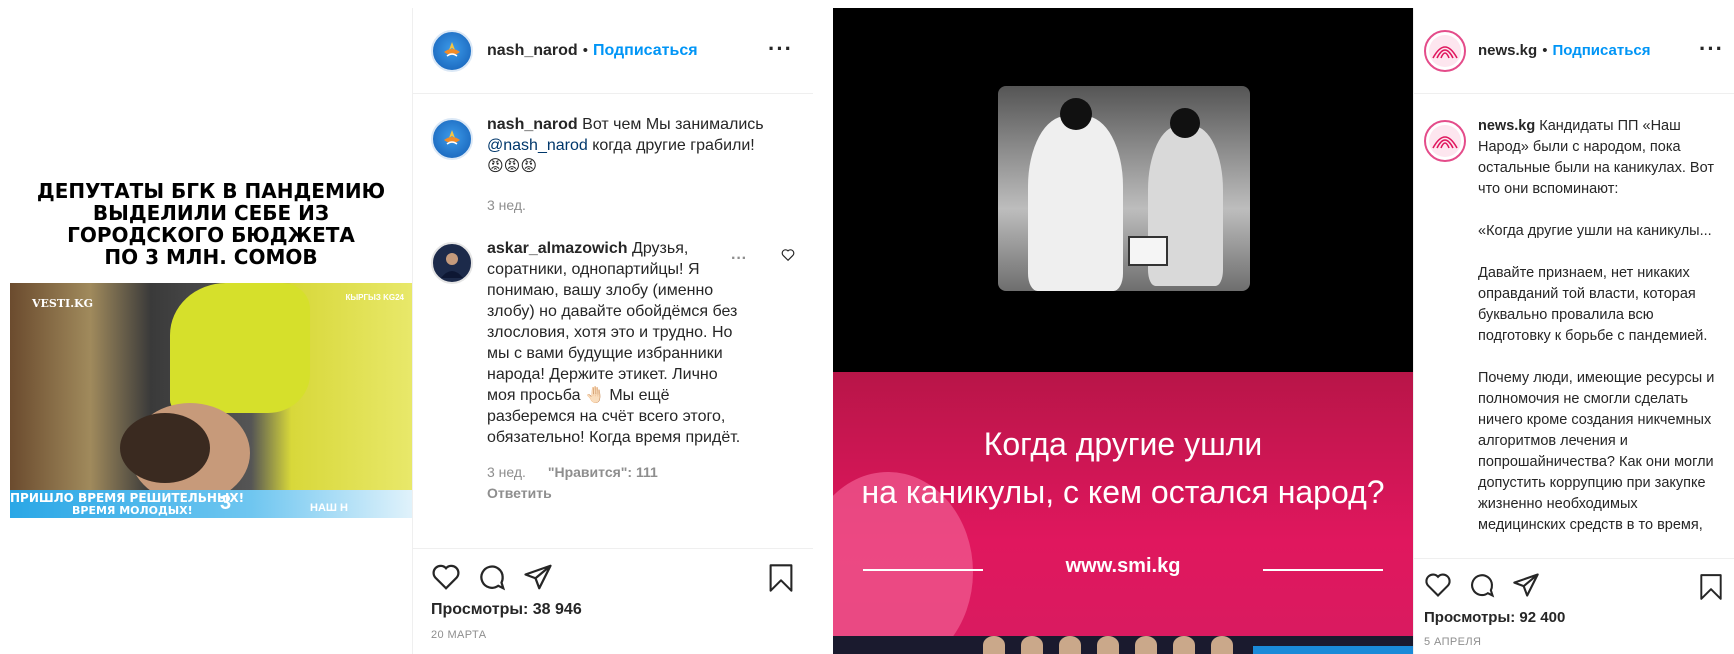  Describe the element at coordinates (532, 51) in the screenshot. I see `username-link: nash_narod` at that location.